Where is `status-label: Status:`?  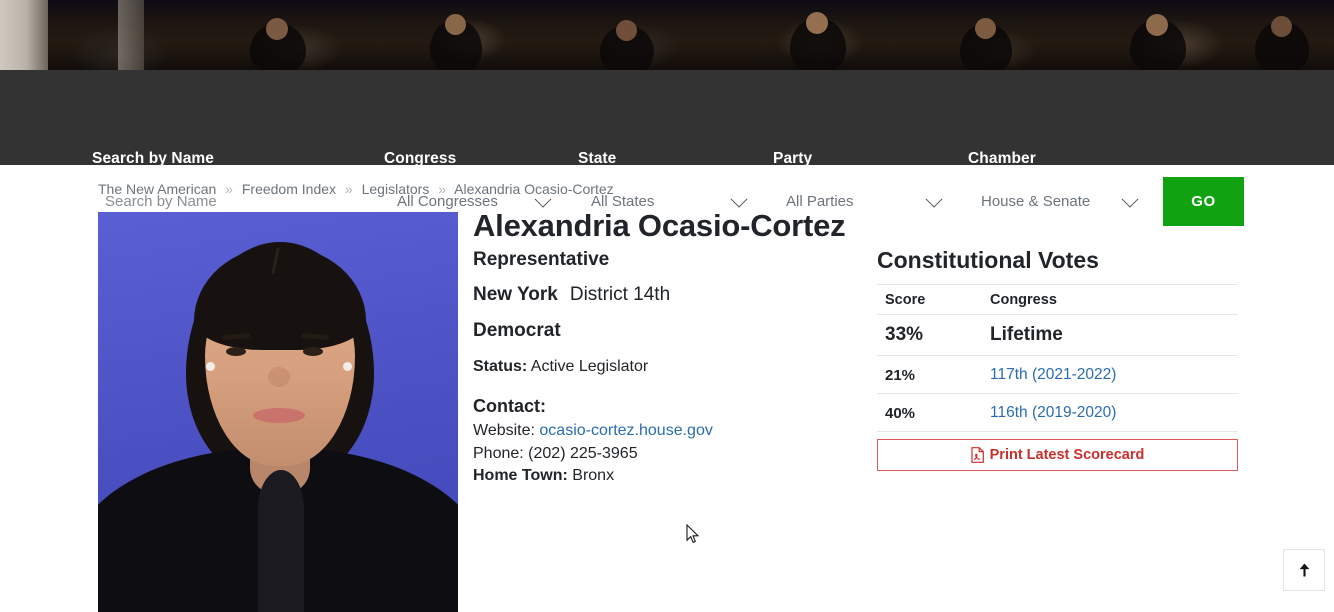 status-label: Status: is located at coordinates (500, 366).